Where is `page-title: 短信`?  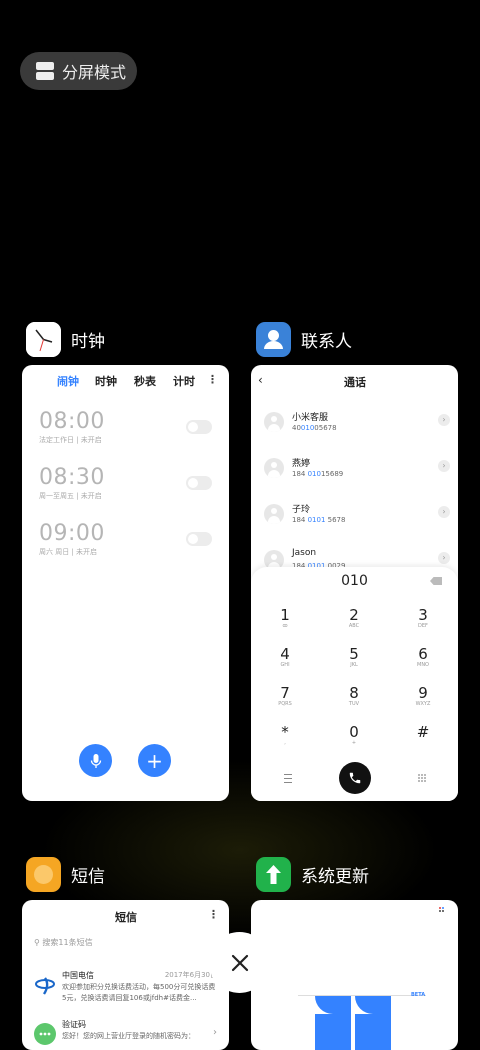
page-title: 短信 is located at coordinates (126, 917).